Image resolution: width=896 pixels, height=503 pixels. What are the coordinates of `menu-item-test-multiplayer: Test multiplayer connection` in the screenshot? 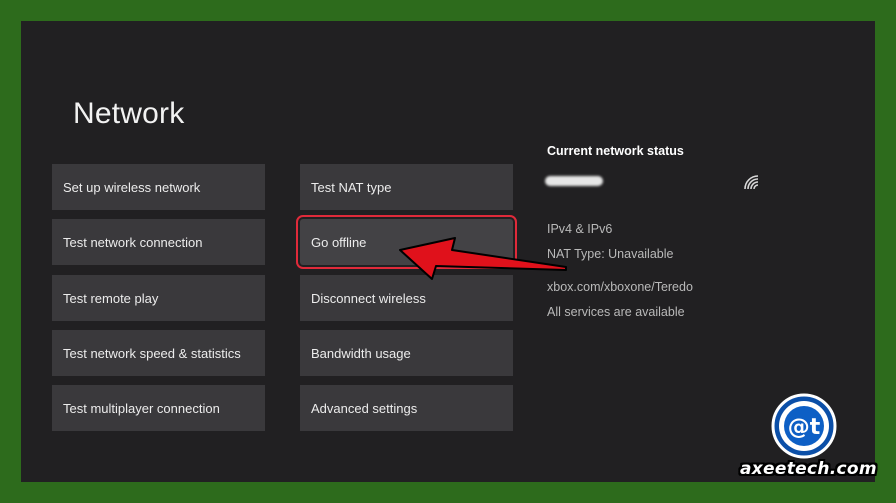 It's located at (158, 408).